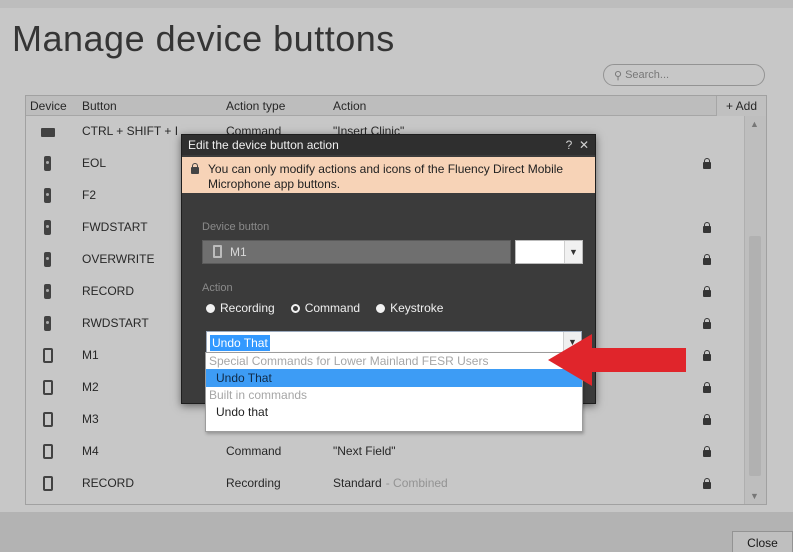 This screenshot has height=552, width=793. I want to click on radio-label: Keystroke, so click(417, 308).